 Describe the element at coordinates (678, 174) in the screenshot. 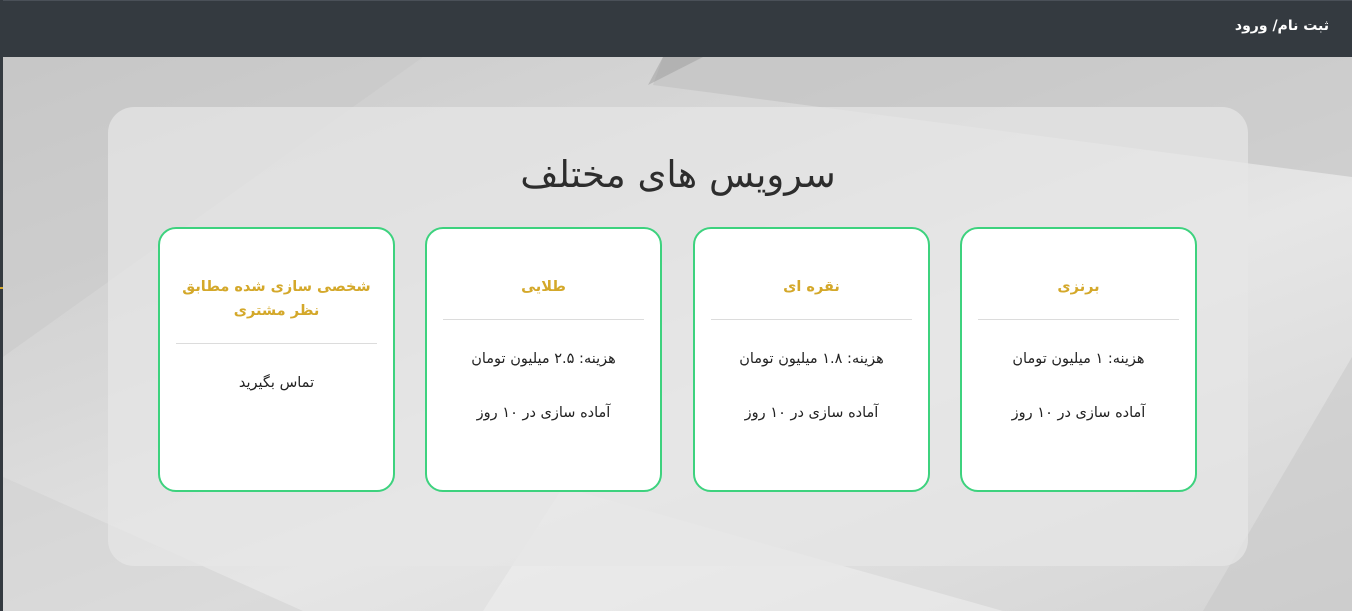

I see `page-title: سرویس های مختلف` at that location.